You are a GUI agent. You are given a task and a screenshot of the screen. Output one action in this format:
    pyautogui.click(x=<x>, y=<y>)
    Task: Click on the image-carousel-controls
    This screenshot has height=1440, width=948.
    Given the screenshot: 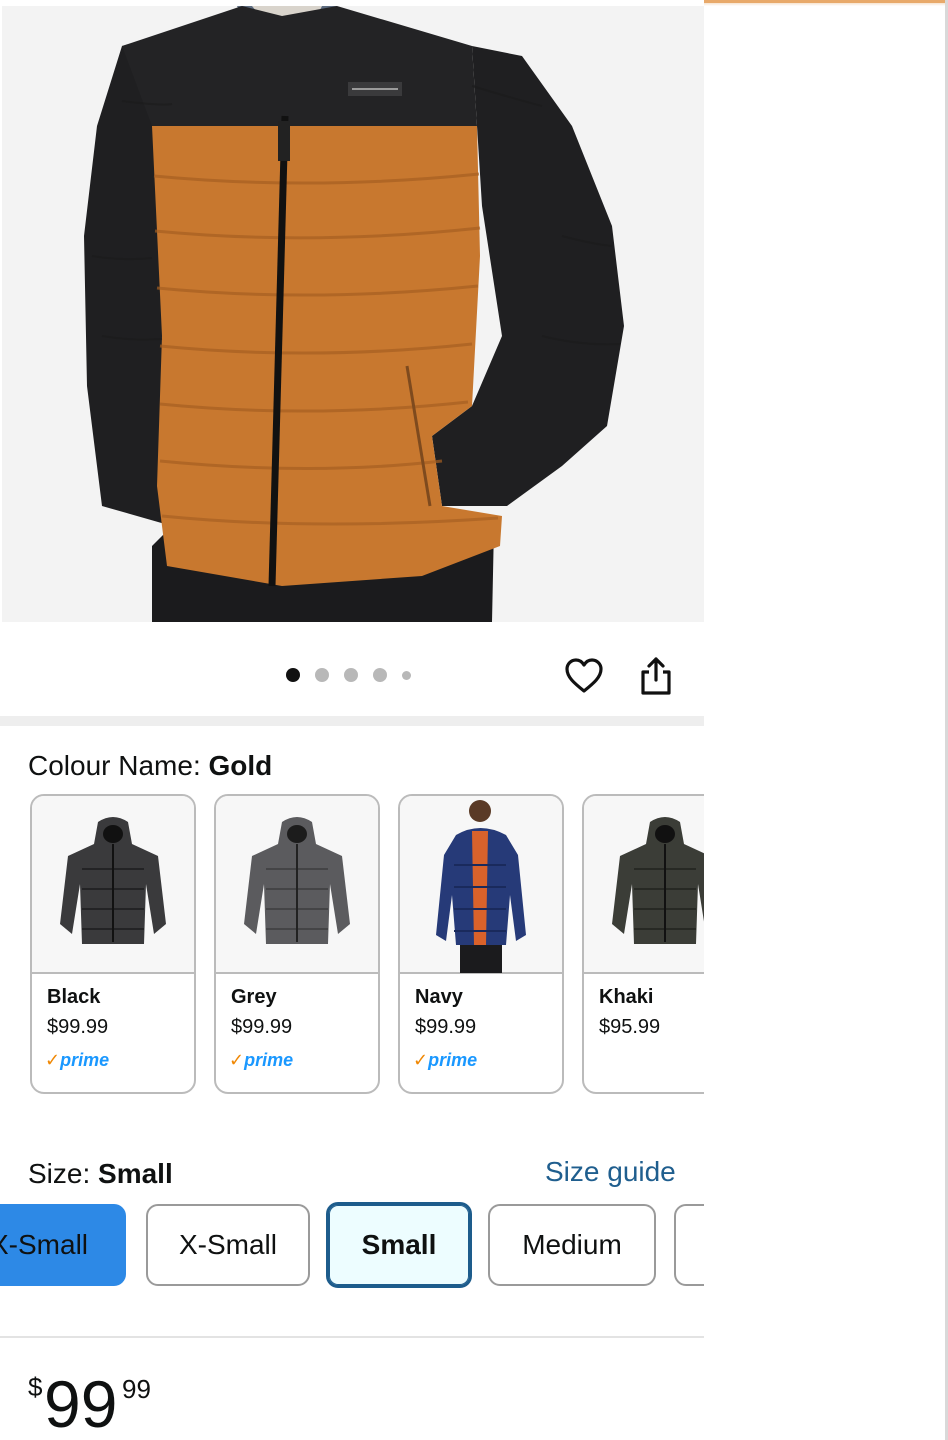 What is the action you would take?
    pyautogui.click(x=352, y=675)
    